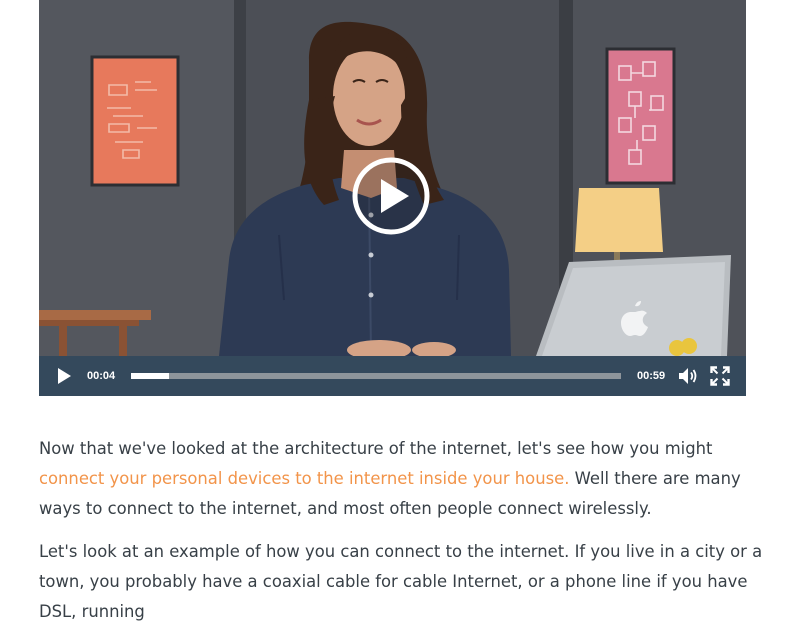 This screenshot has height=640, width=800. I want to click on wall-poster-left, so click(135, 121).